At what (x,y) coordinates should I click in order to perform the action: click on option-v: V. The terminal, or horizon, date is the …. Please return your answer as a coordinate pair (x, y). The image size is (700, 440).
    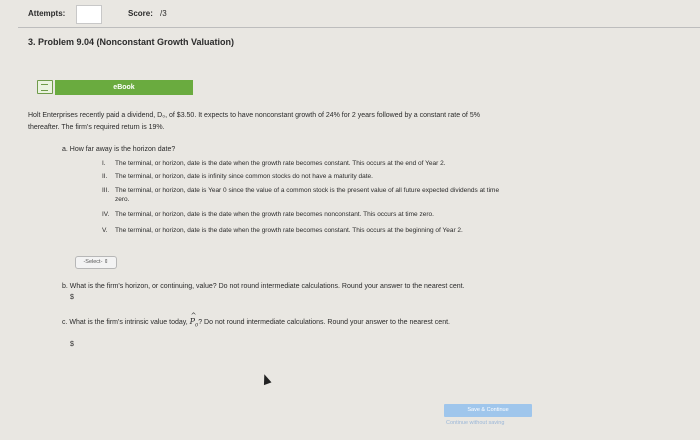
    Looking at the image, I should click on (282, 230).